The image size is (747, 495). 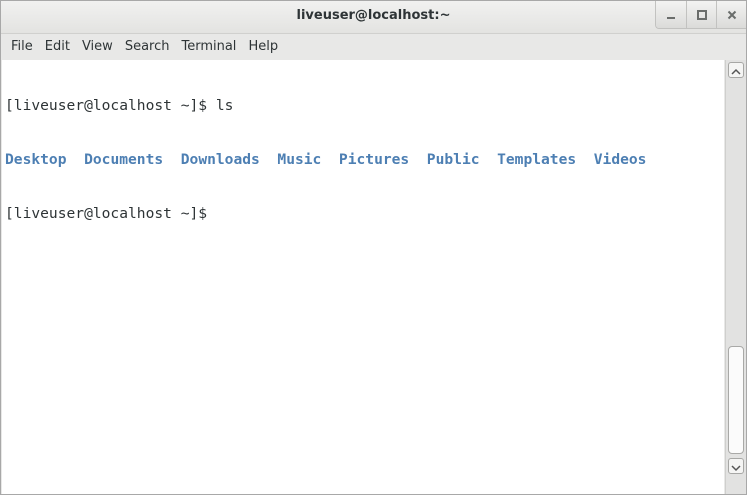 I want to click on maximize-icon, so click(x=701, y=15).